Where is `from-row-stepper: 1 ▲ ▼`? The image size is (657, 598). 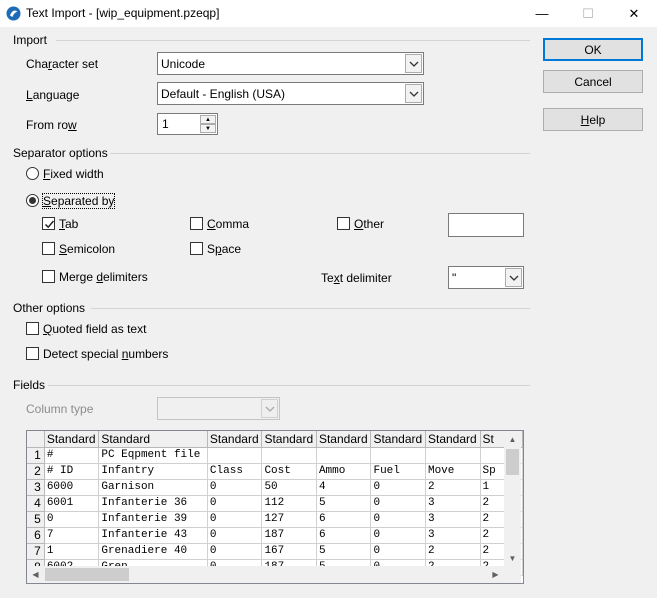
from-row-stepper: 1 ▲ ▼ is located at coordinates (187, 124).